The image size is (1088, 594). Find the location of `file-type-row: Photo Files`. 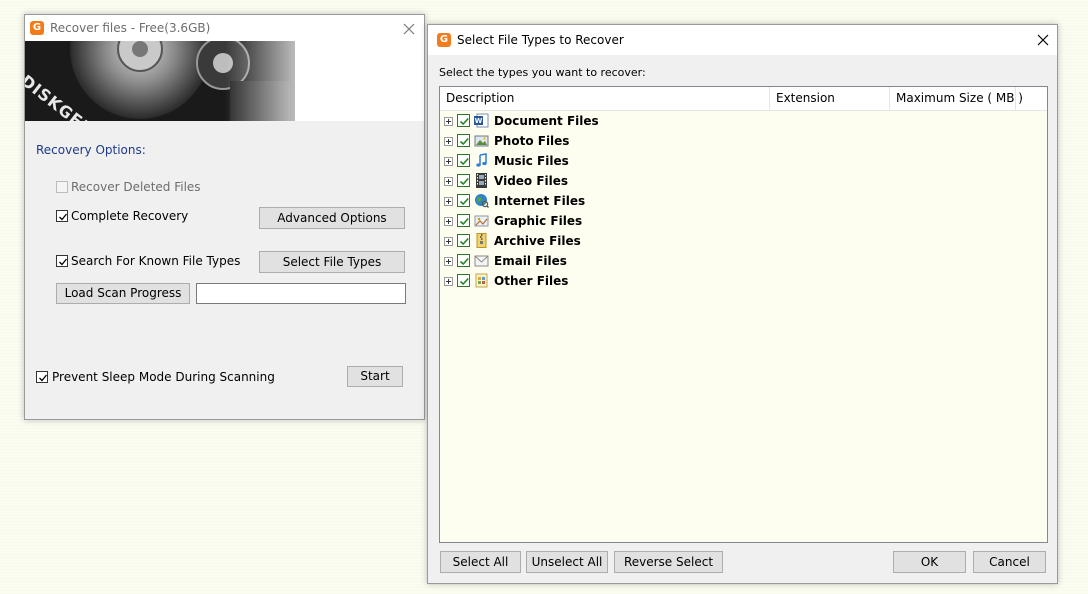

file-type-row: Photo Files is located at coordinates (740, 141).